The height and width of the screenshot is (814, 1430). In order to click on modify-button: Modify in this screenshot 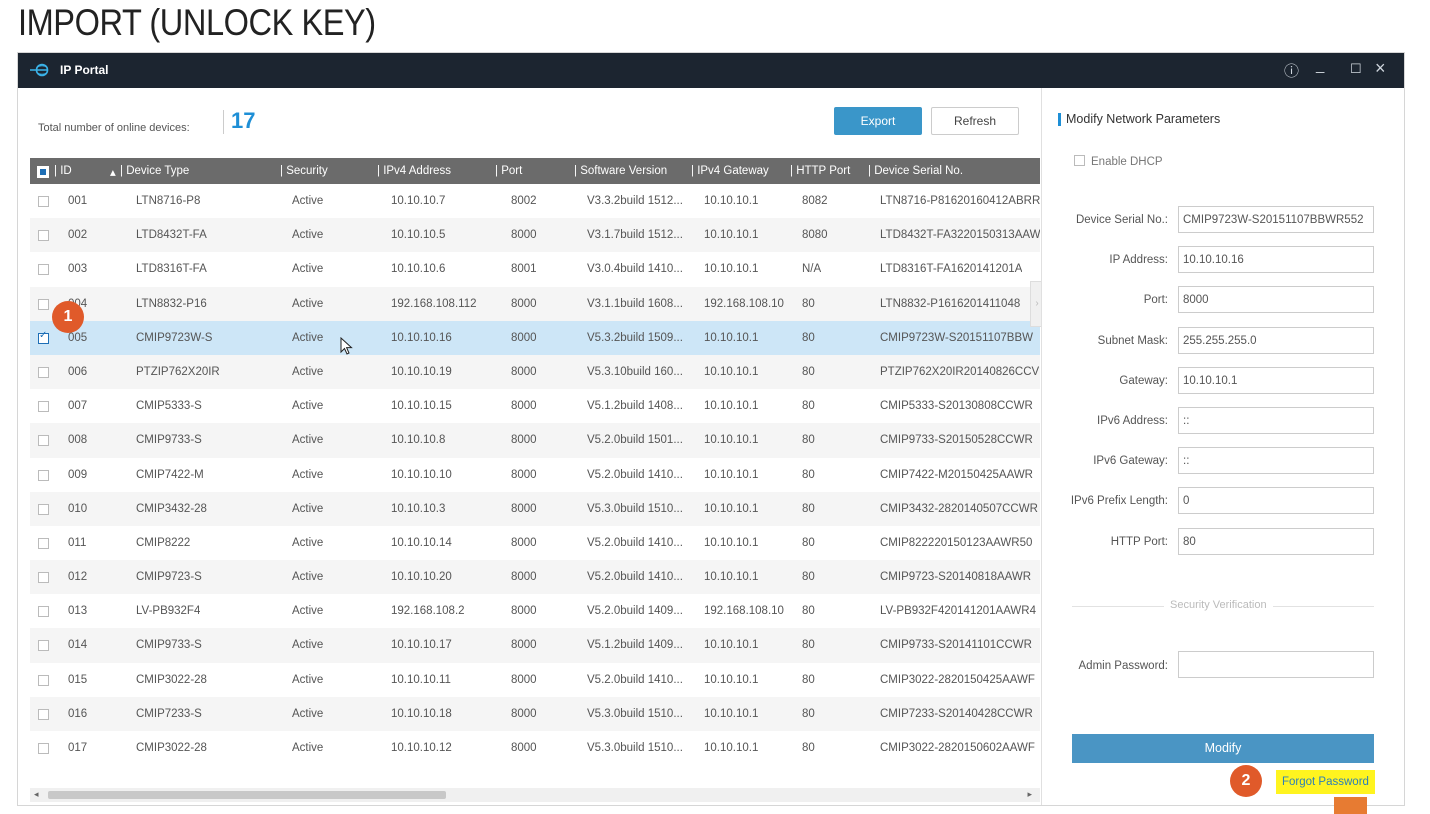, I will do `click(1223, 748)`.